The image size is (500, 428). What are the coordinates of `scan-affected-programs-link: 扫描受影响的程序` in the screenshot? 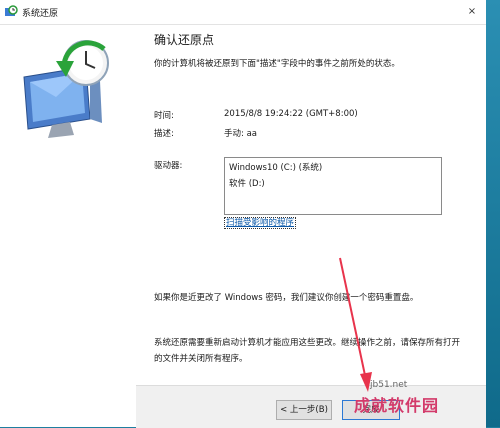 It's located at (260, 222).